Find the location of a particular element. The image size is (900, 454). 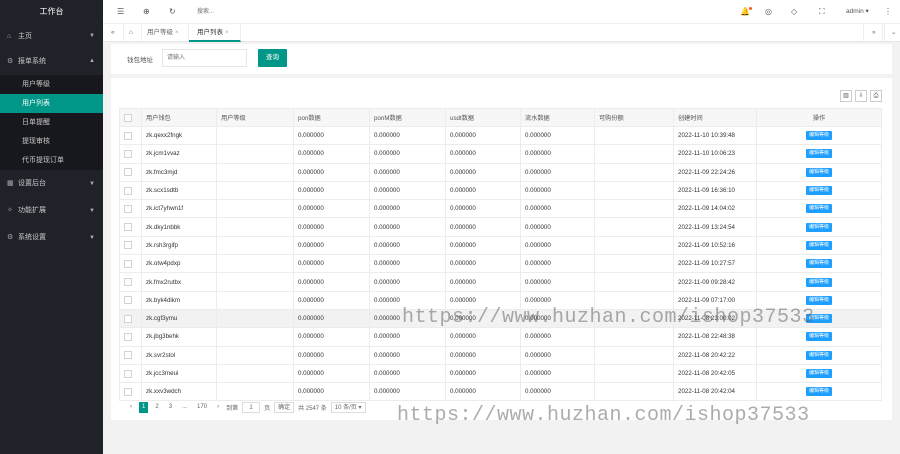

per-page-select: 10 条/页 ▾ is located at coordinates (348, 407).